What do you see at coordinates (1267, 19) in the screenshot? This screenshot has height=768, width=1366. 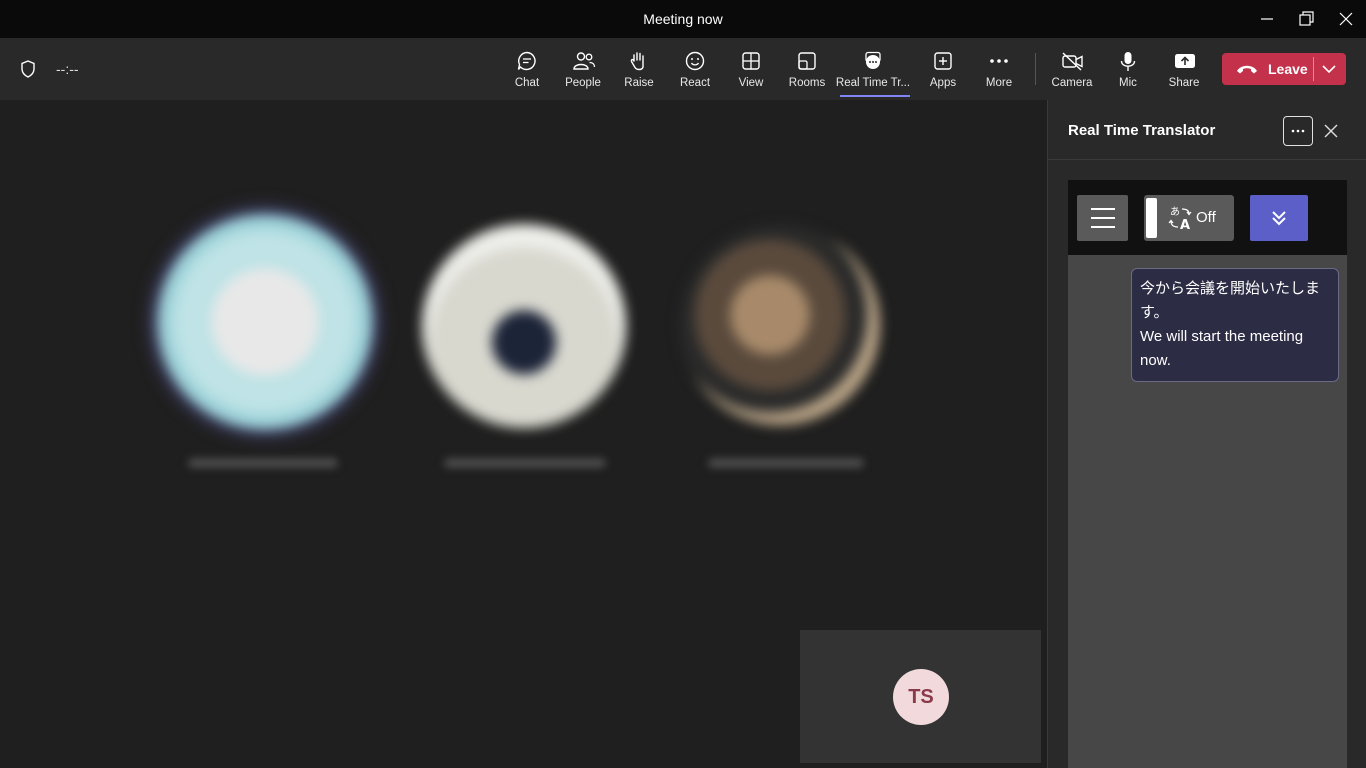 I see `minimize-icon` at bounding box center [1267, 19].